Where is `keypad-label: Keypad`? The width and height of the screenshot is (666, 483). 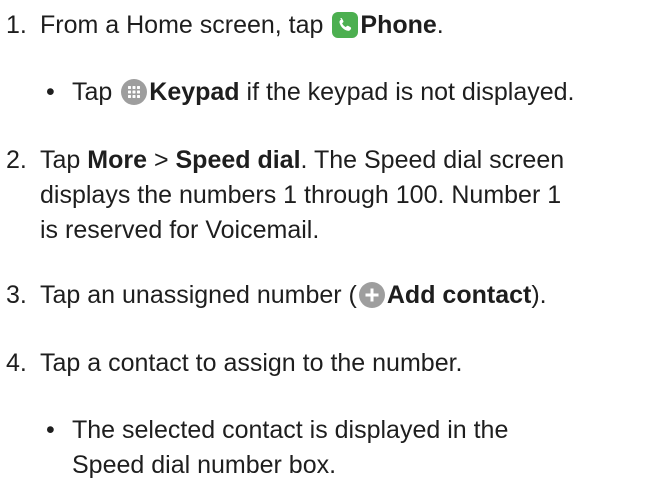
keypad-label: Keypad is located at coordinates (194, 92).